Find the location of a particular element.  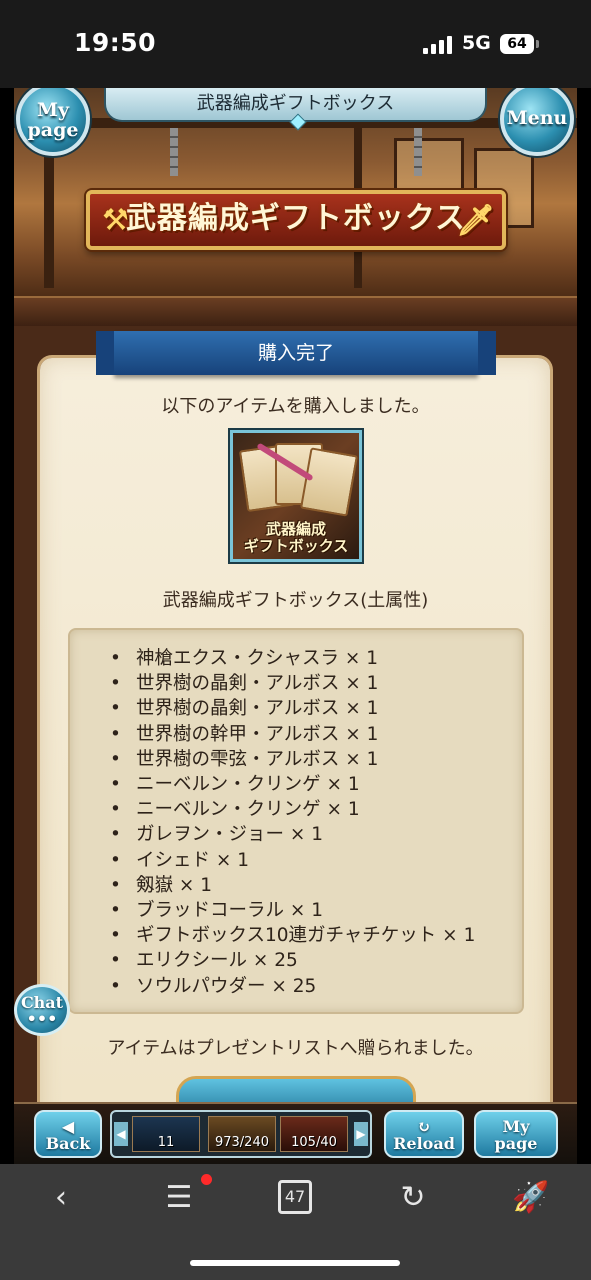

title-banner: ⚒ 武器編成ギフトボックス 🗡 is located at coordinates (296, 220).